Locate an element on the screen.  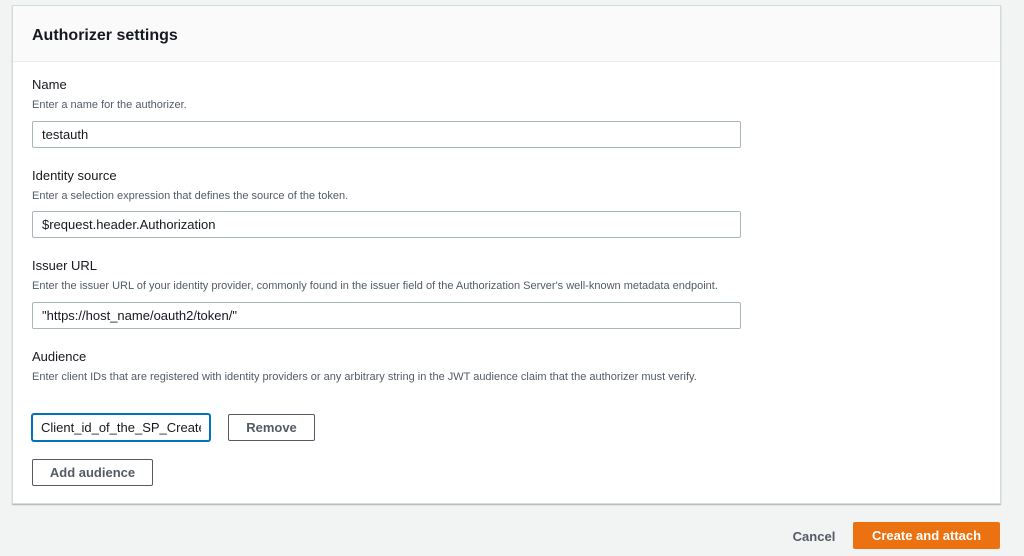
audience-input is located at coordinates (121, 427).